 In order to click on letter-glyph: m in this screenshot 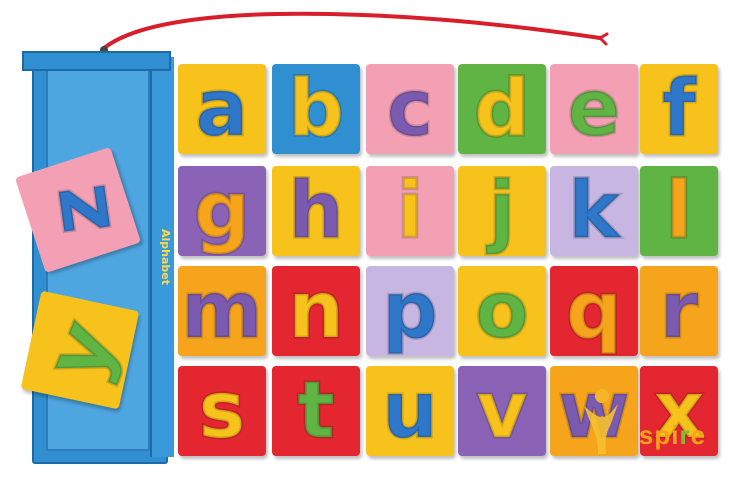, I will do `click(222, 311)`.